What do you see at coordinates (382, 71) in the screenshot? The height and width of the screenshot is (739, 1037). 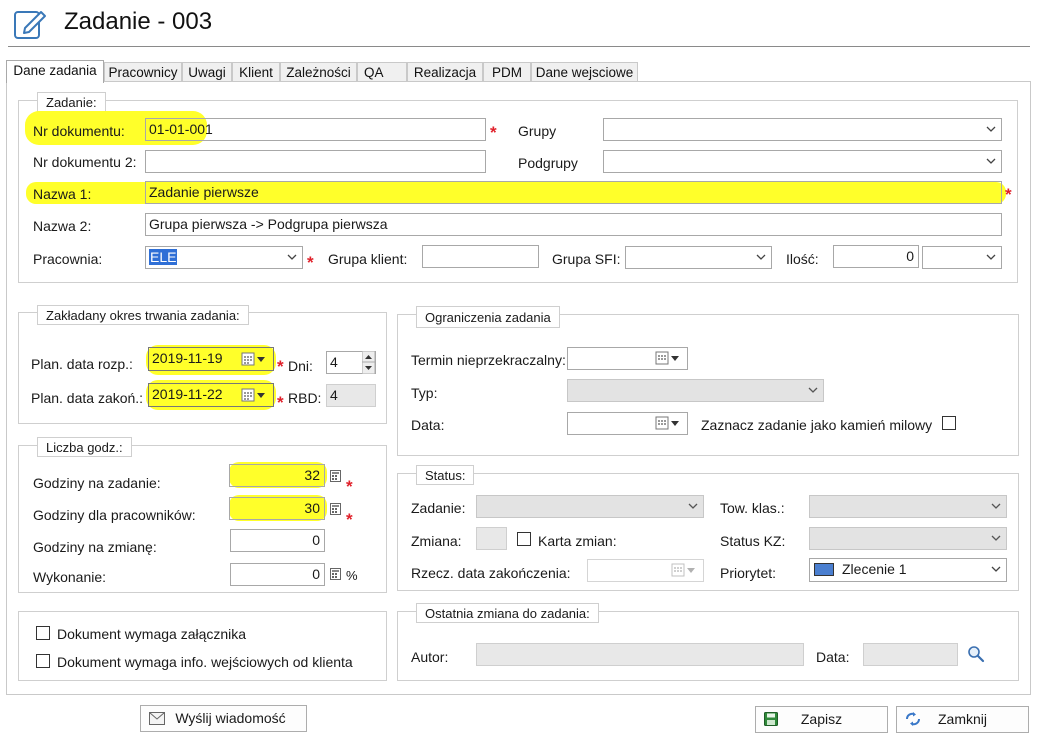 I see `tab-qa: QA` at bounding box center [382, 71].